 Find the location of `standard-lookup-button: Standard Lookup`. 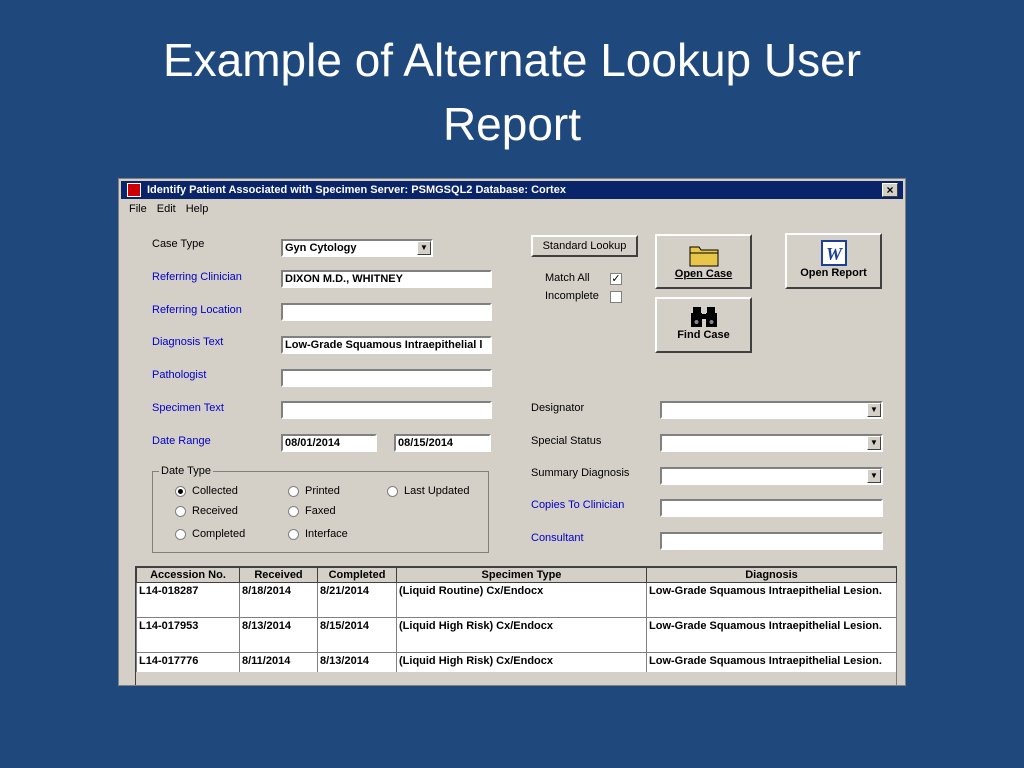

standard-lookup-button: Standard Lookup is located at coordinates (584, 246).